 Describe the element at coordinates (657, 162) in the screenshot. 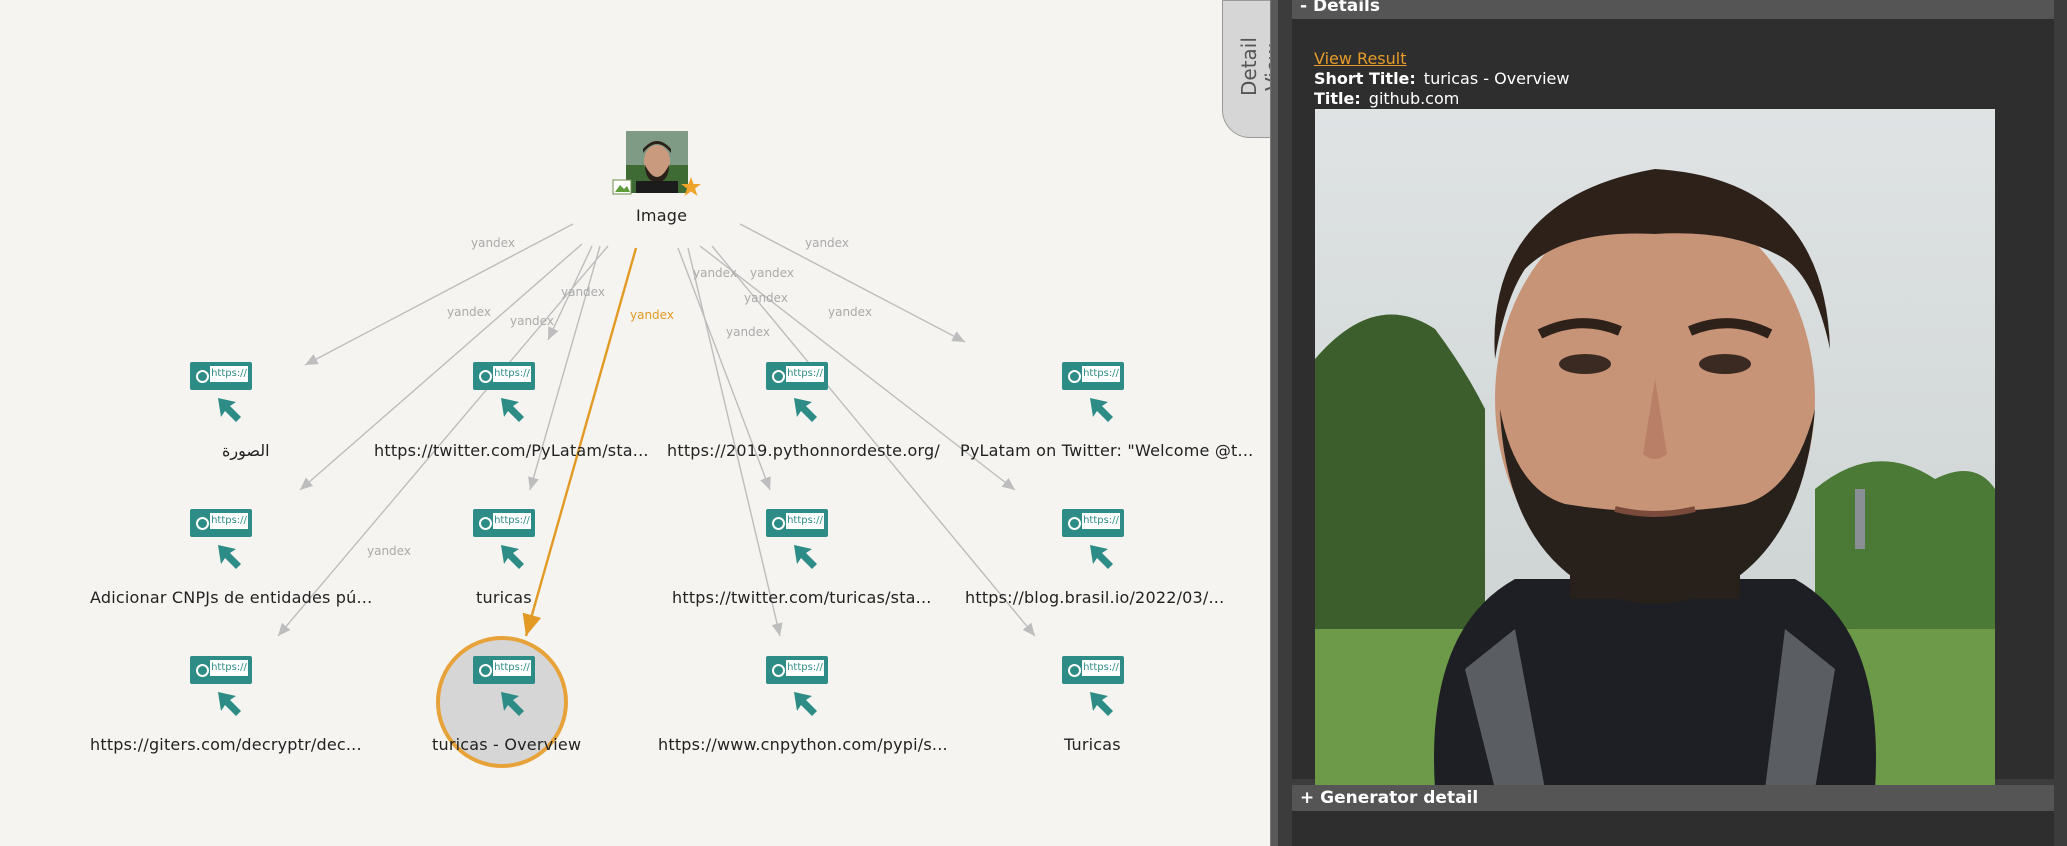

I see `face-photo-icon` at that location.